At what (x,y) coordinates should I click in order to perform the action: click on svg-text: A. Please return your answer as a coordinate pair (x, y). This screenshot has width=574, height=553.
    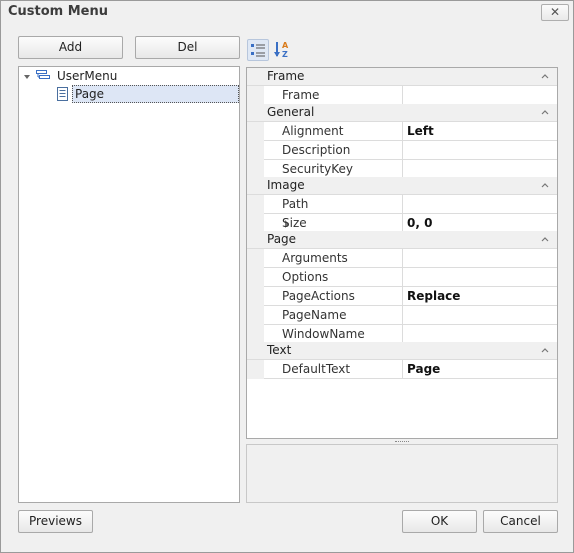
    Looking at the image, I should click on (285, 45).